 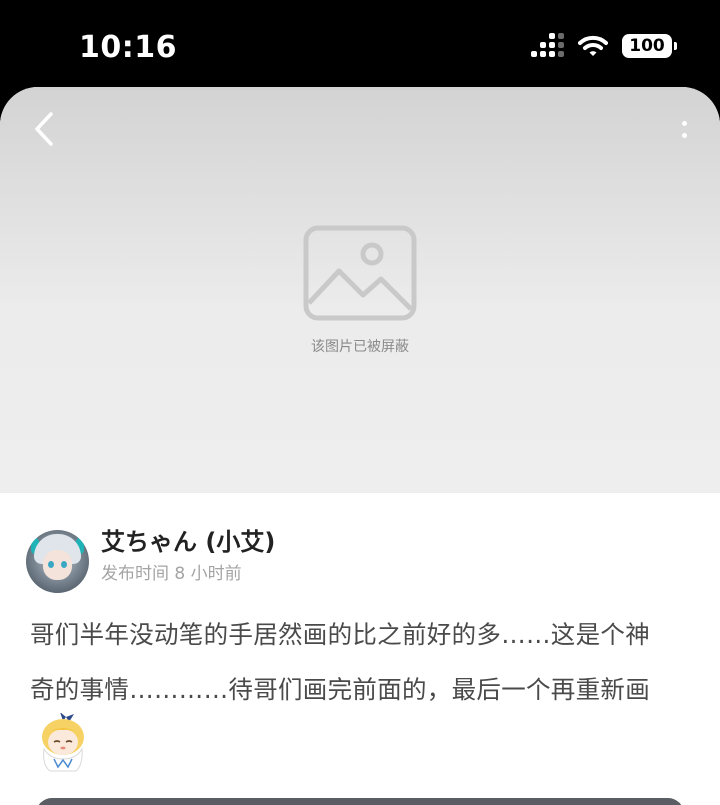 I want to click on status-time: 10:16, so click(x=128, y=47).